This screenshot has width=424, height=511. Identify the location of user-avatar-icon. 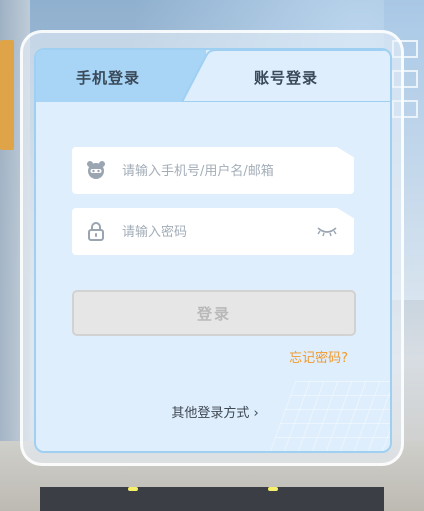
(96, 170).